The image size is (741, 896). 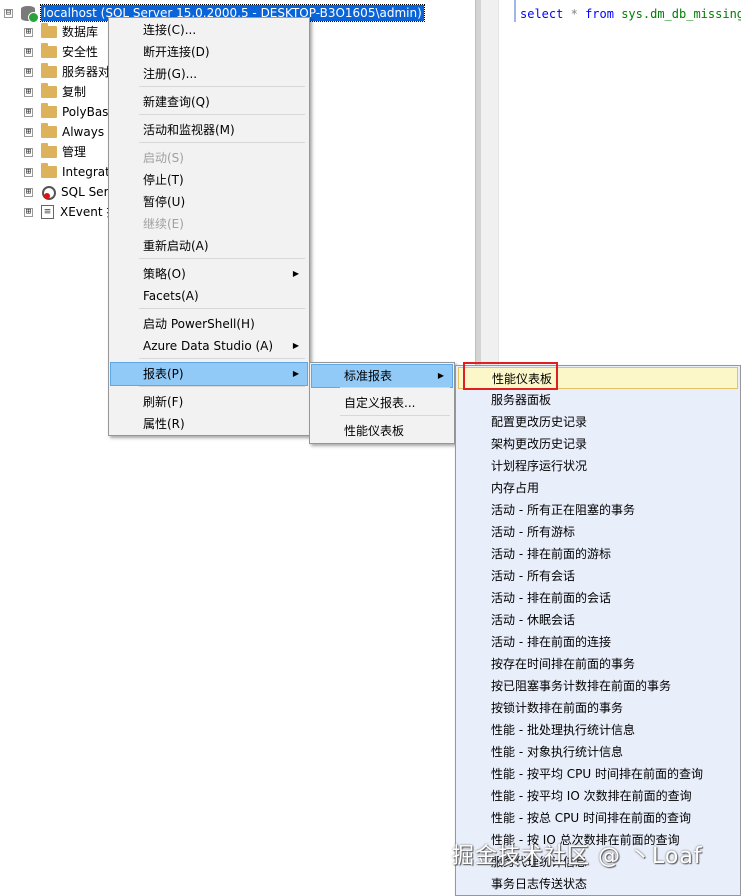 I want to click on sql-agent-icon, so click(x=48, y=192).